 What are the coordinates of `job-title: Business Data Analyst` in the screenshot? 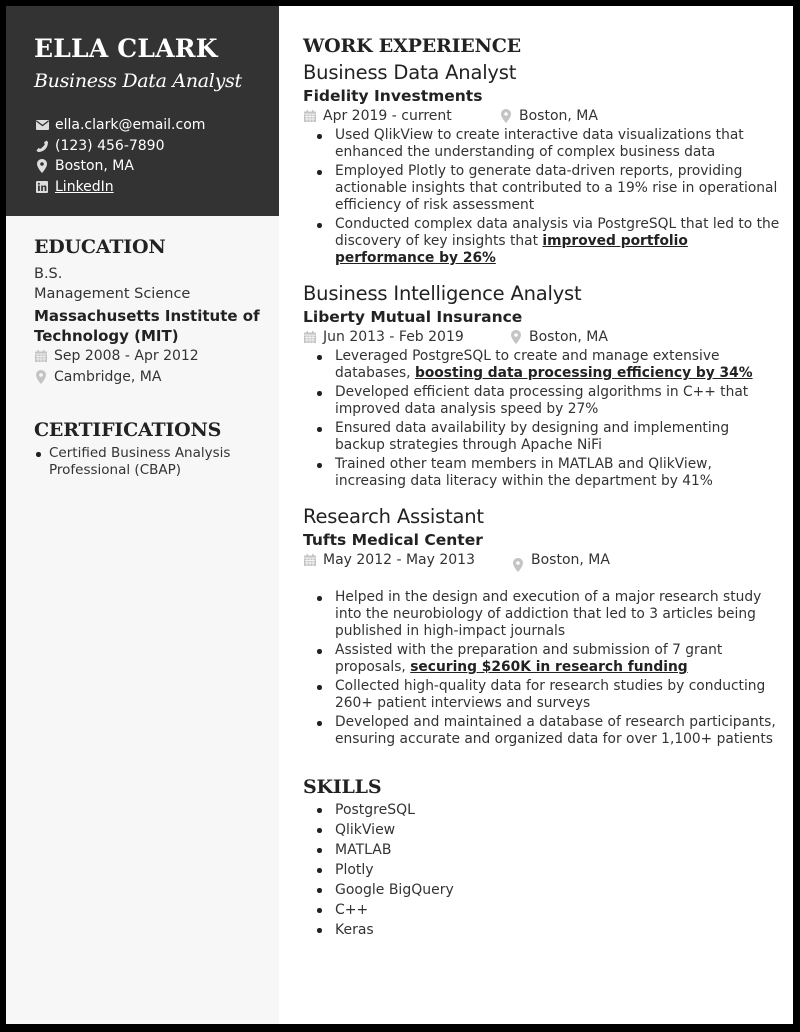 It's located at (410, 72).